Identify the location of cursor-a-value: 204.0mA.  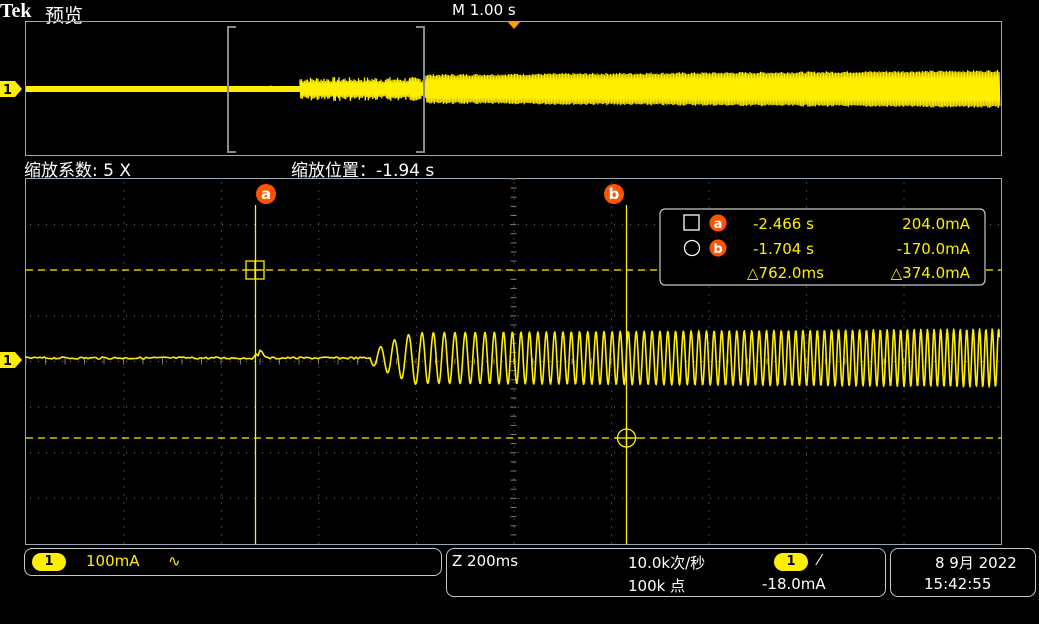
(936, 224).